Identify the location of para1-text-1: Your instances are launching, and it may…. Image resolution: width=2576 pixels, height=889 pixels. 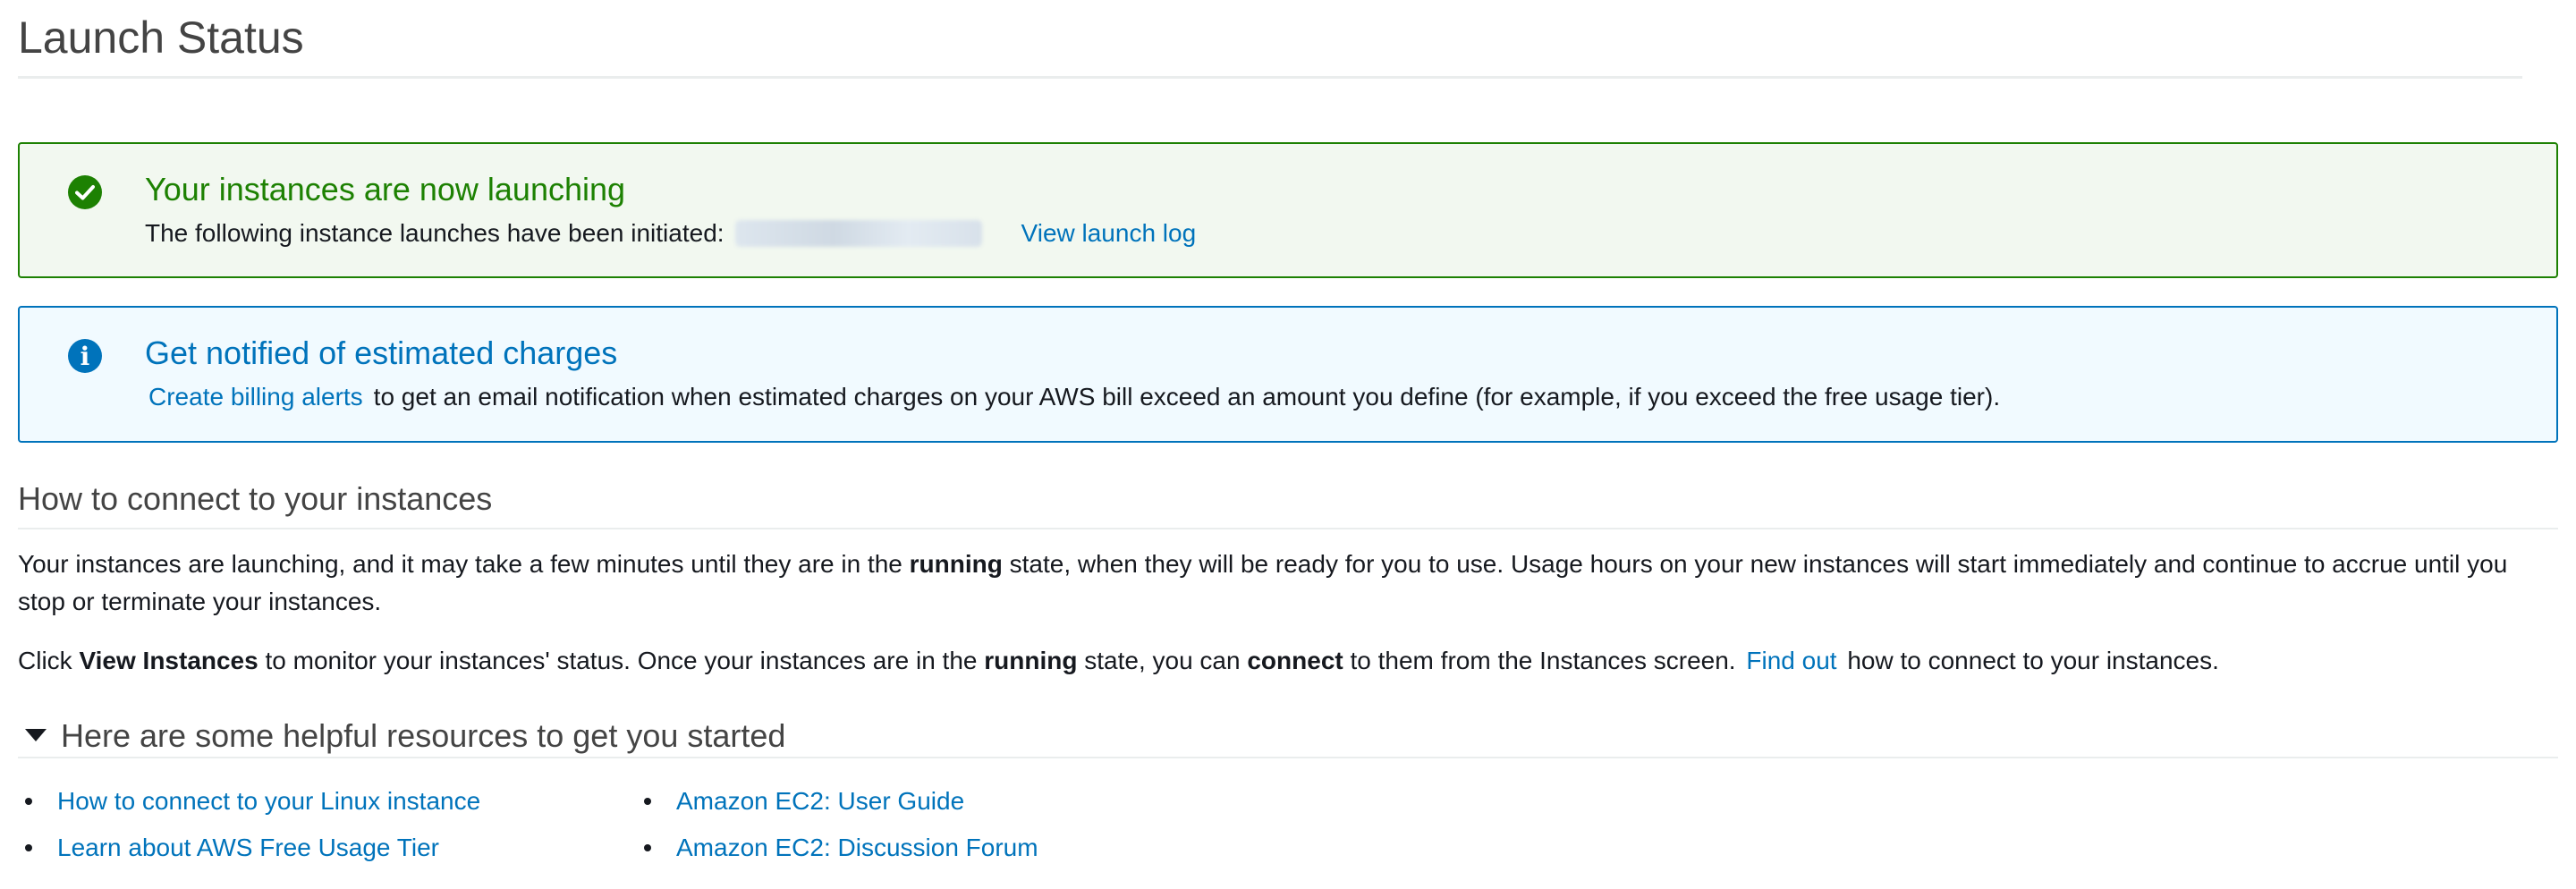
(460, 564).